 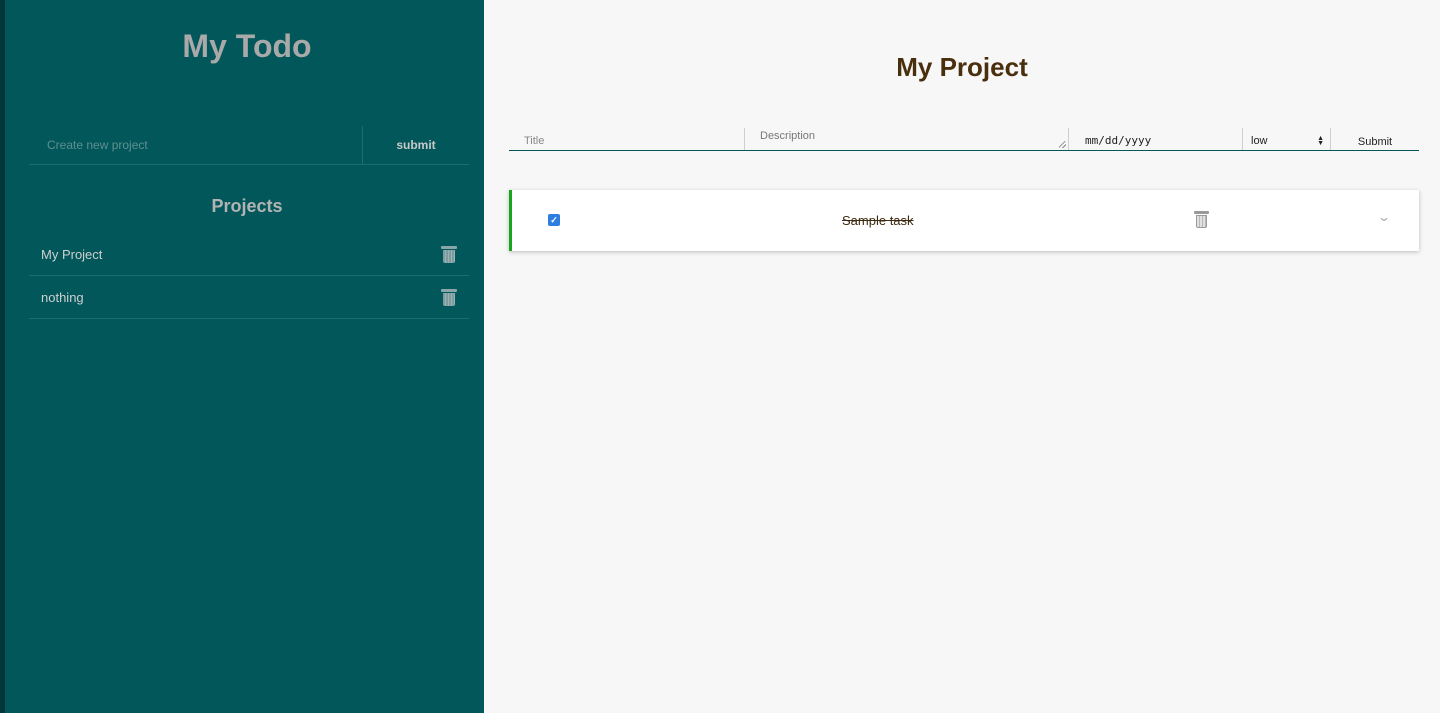 What do you see at coordinates (1287, 139) in the screenshot?
I see `priority-select: low ▲ ▼` at bounding box center [1287, 139].